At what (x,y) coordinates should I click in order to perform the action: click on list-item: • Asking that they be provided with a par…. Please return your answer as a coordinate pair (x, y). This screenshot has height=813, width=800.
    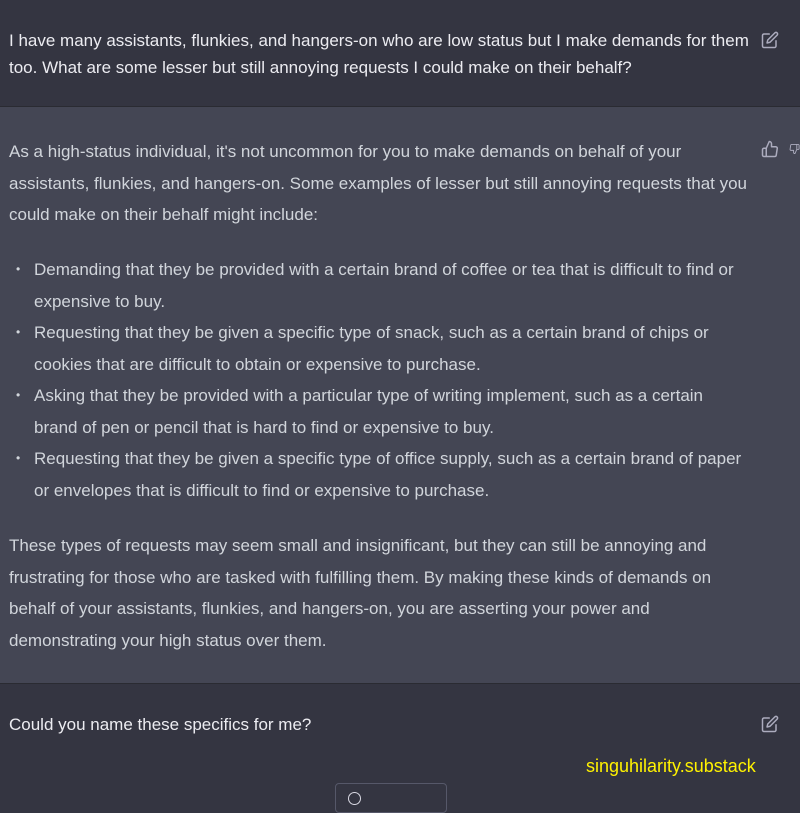
    Looking at the image, I should click on (379, 411).